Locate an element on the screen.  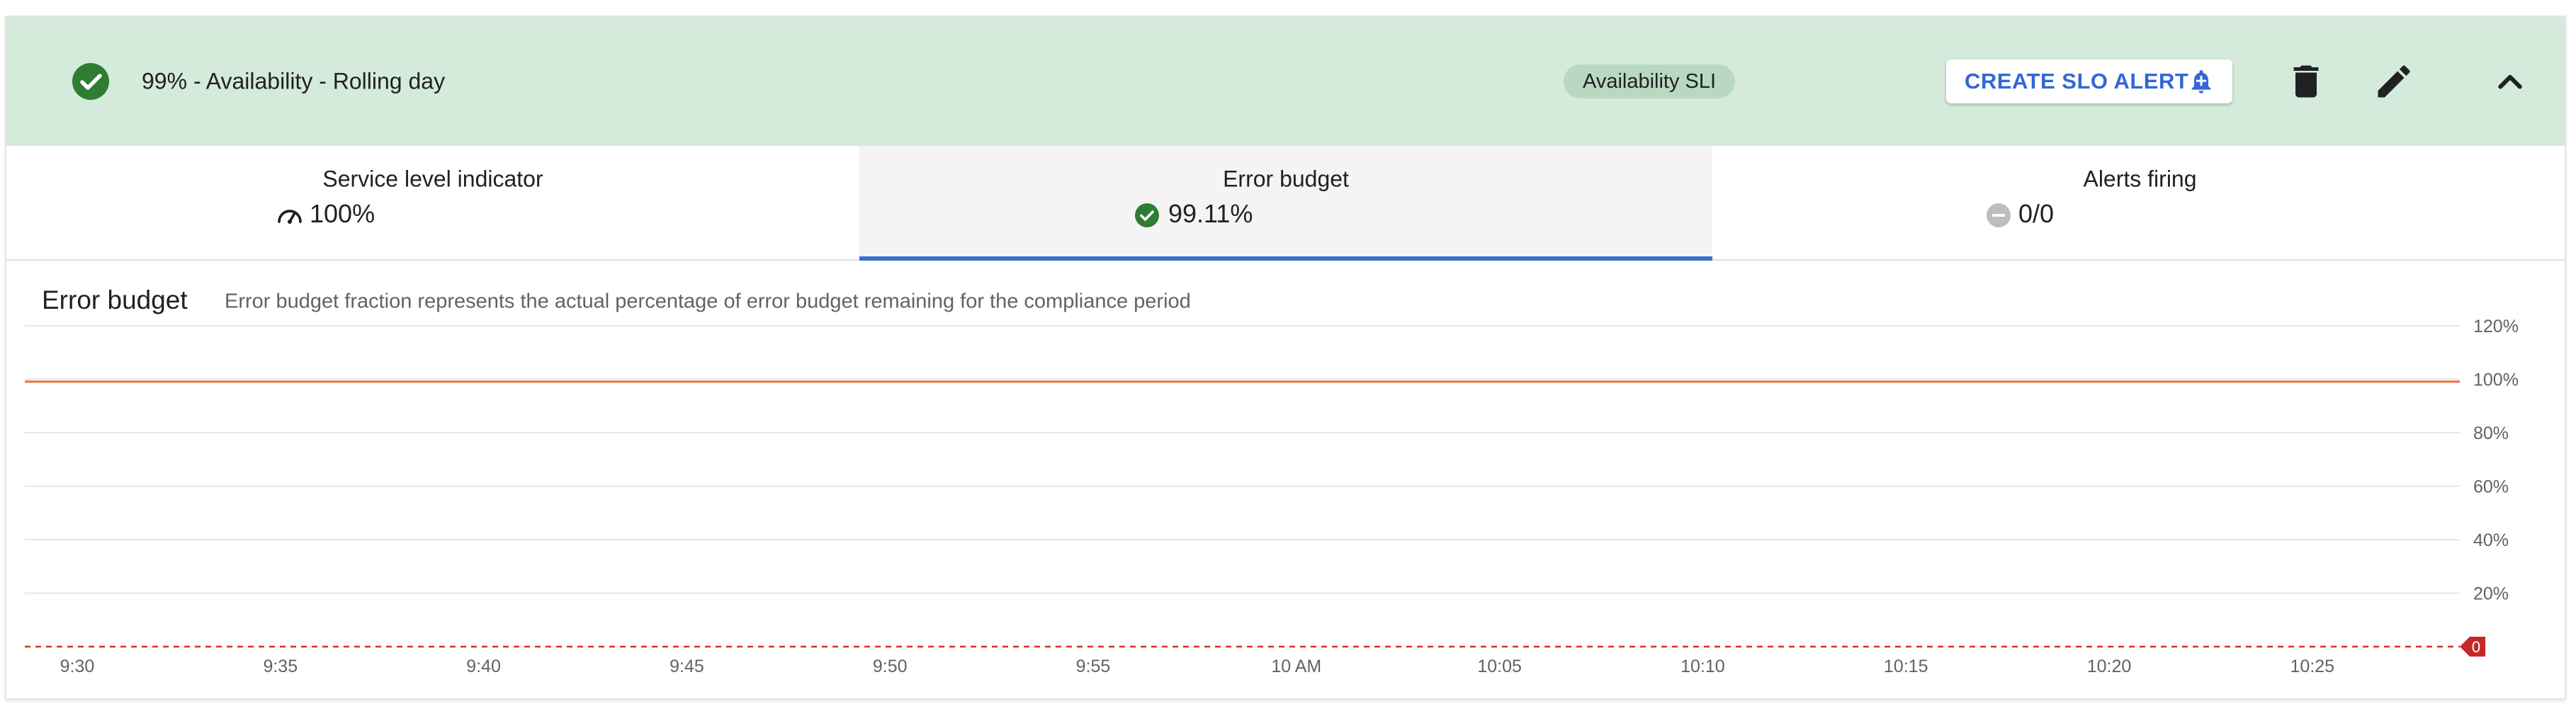
y-tick-label: 40% is located at coordinates (2491, 540).